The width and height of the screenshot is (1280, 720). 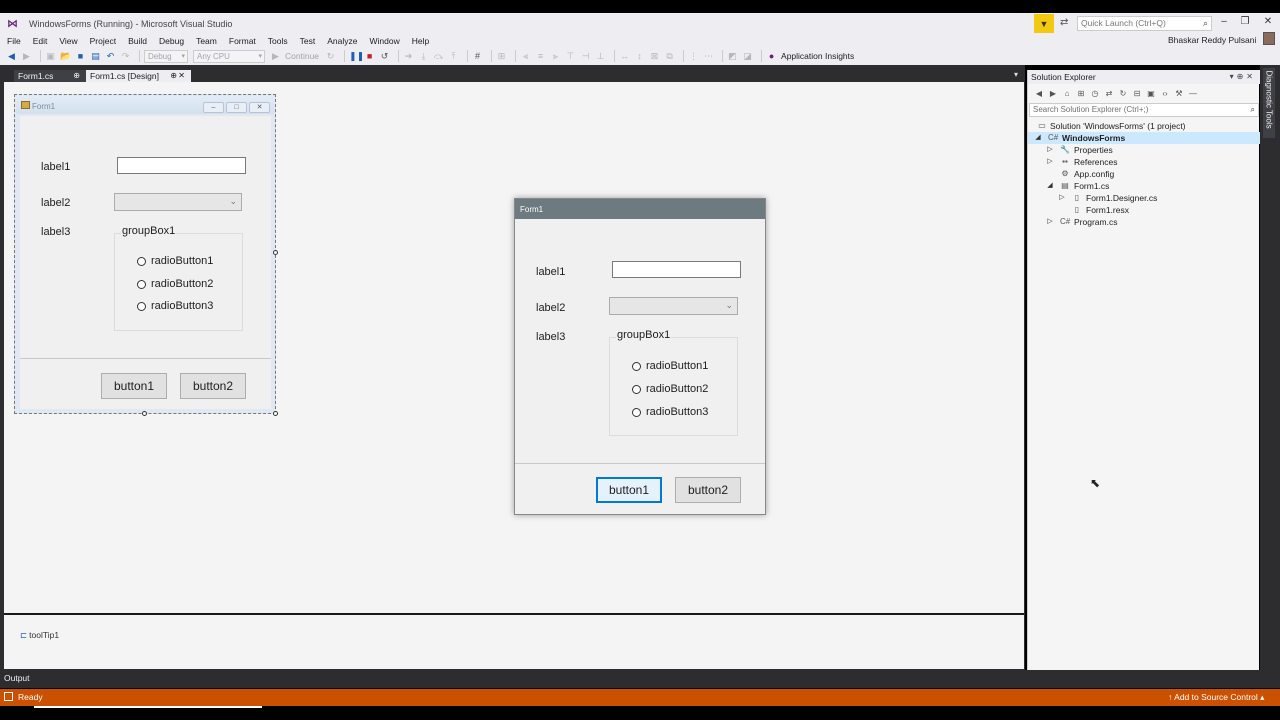 What do you see at coordinates (669, 56) in the screenshot?
I see `make-same-size-icon: ⧉` at bounding box center [669, 56].